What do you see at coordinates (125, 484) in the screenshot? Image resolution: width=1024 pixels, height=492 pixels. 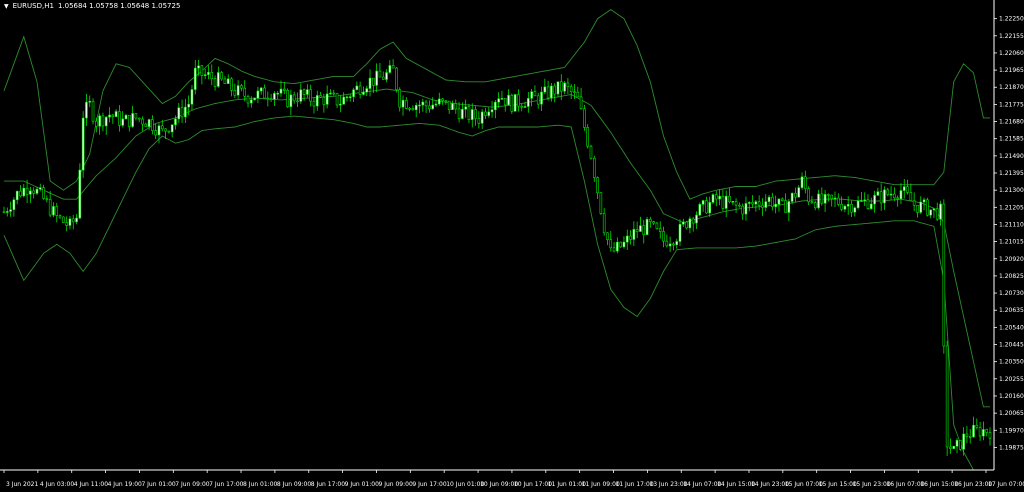 I see `x-tick-label: 4 Jun 19:00` at bounding box center [125, 484].